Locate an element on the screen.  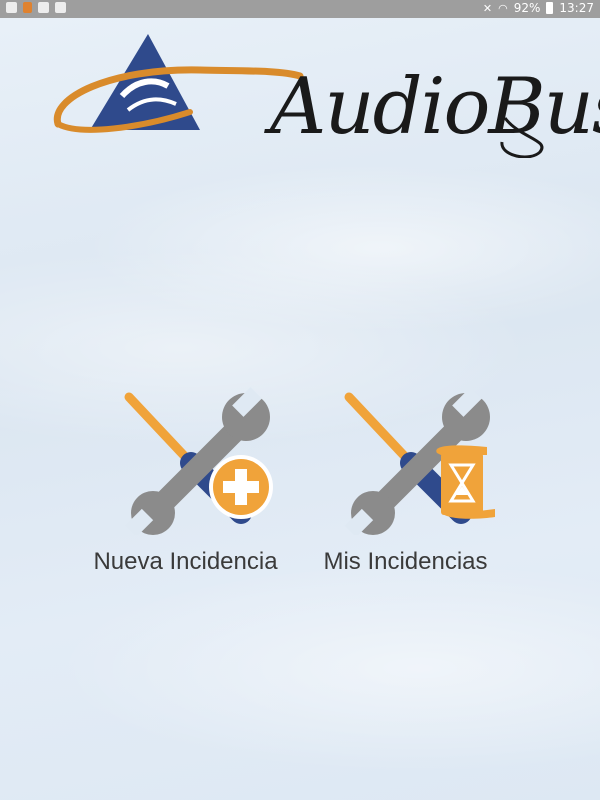
status-bar: ✕ ◠ 92% 13:27 is located at coordinates (300, 9).